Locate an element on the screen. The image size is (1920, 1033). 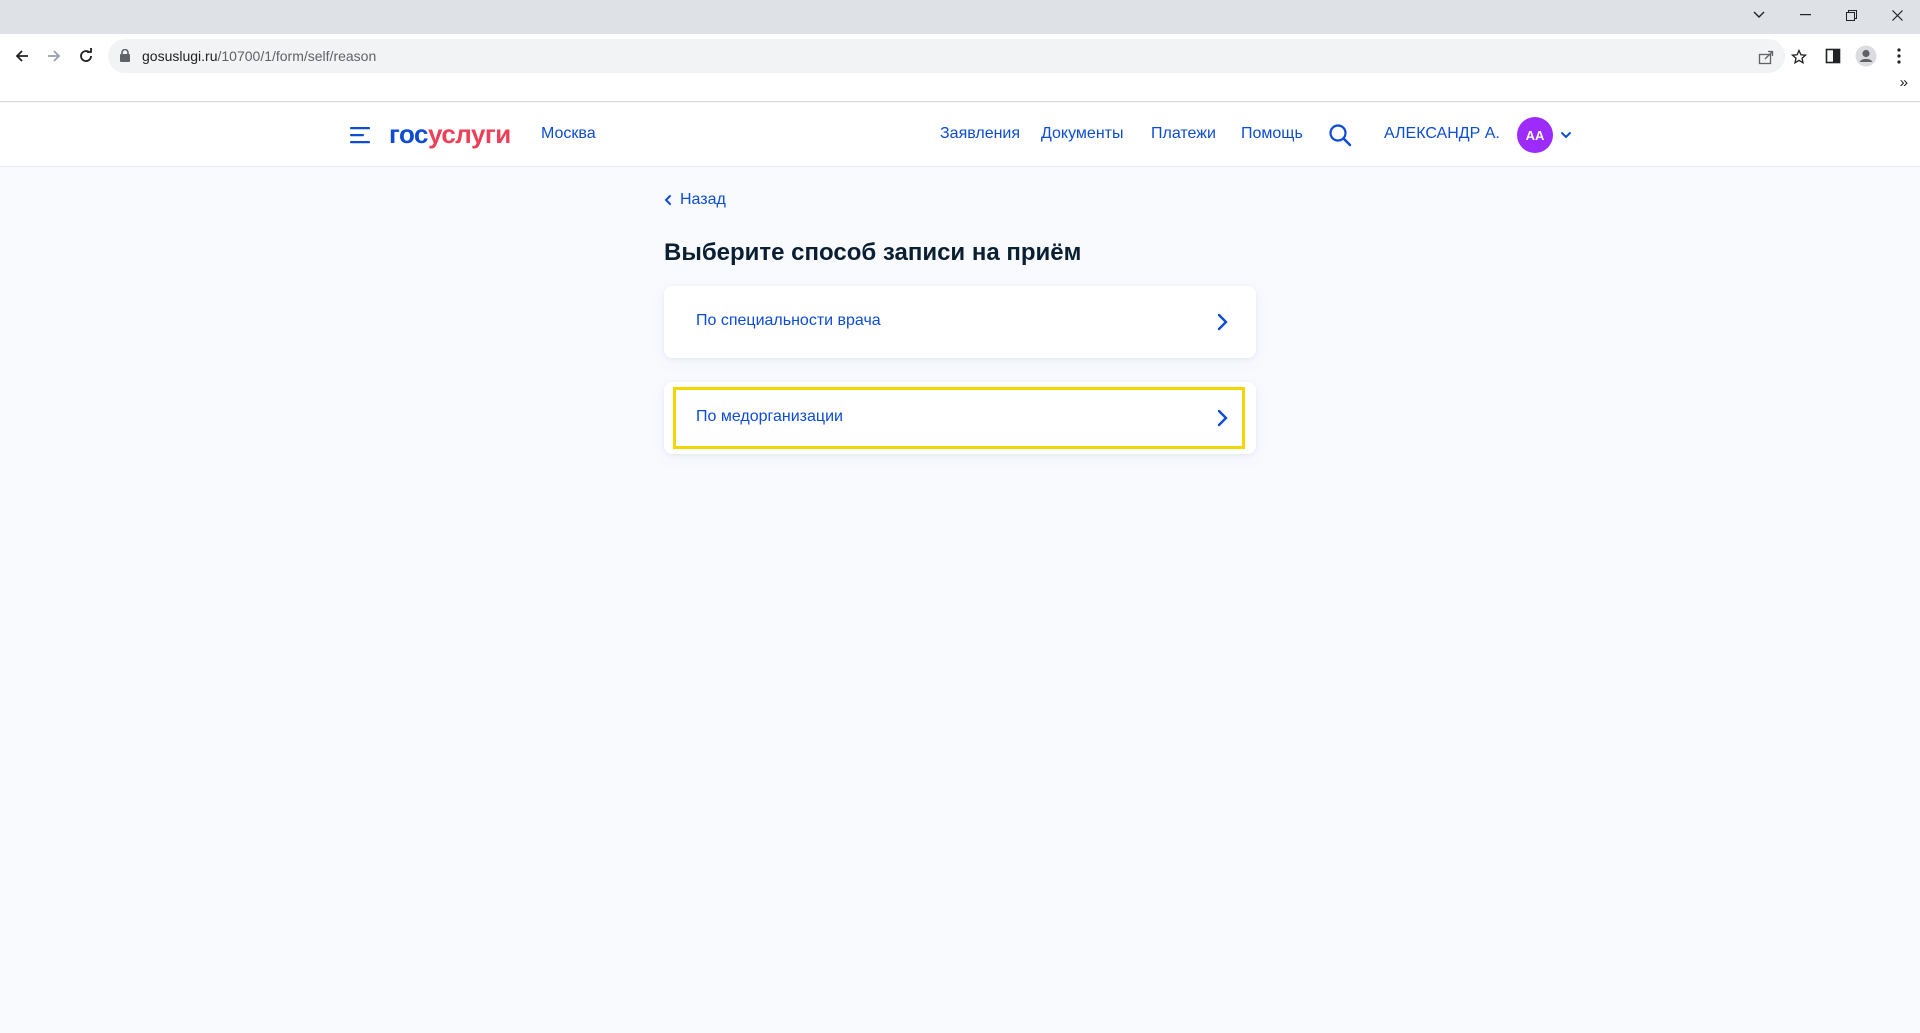
option-label: По специальности врача is located at coordinates (788, 320).